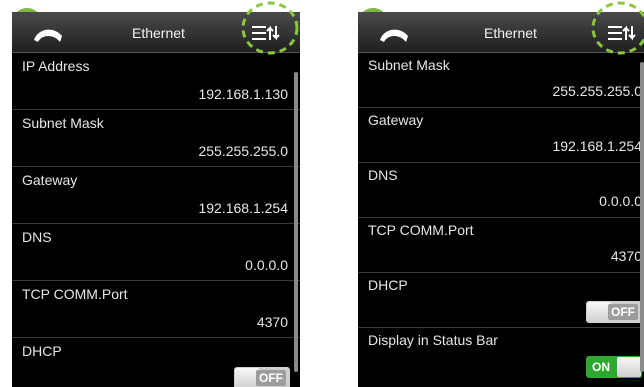 Image resolution: width=644 pixels, height=387 pixels. Describe the element at coordinates (501, 357) in the screenshot. I see `setting-row-display-status-bar: Display in Status Bar ON` at that location.